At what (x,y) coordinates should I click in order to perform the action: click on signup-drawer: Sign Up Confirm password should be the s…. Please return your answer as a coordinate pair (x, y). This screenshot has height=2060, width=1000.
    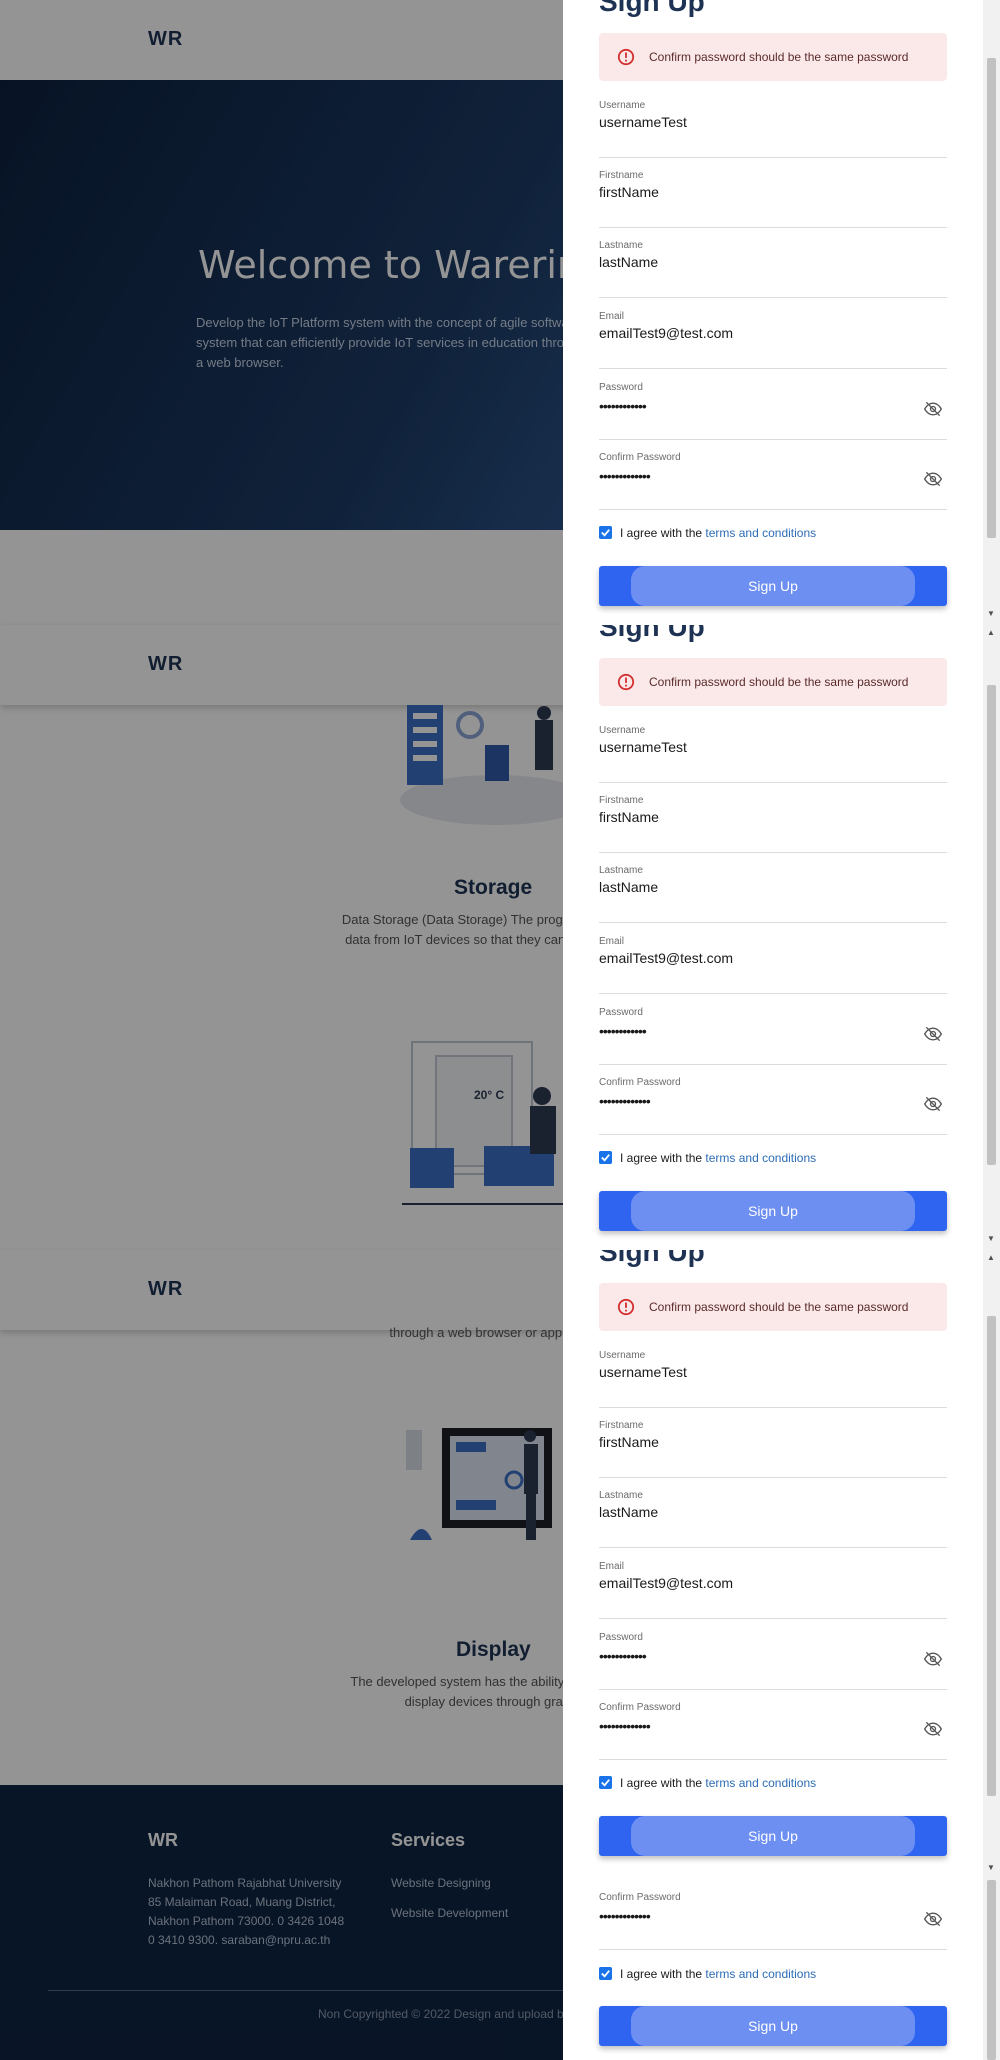
    Looking at the image, I should click on (773, 937).